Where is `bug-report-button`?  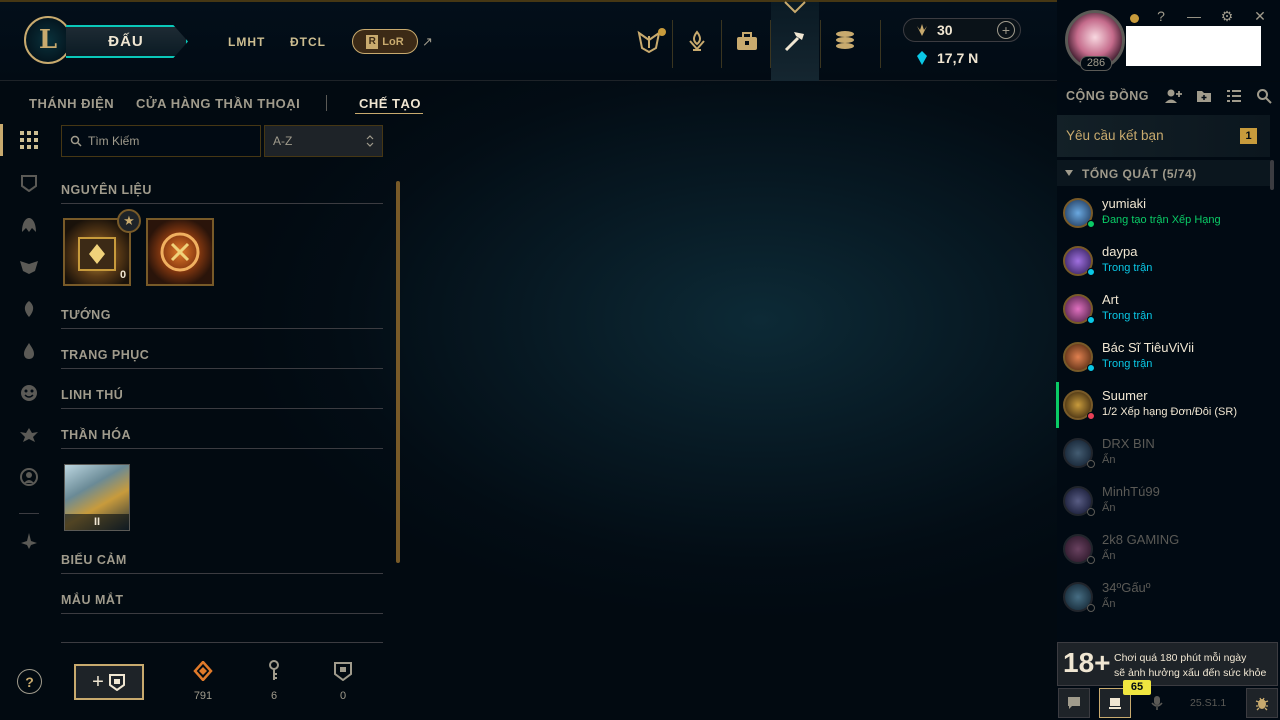 bug-report-button is located at coordinates (1262, 703).